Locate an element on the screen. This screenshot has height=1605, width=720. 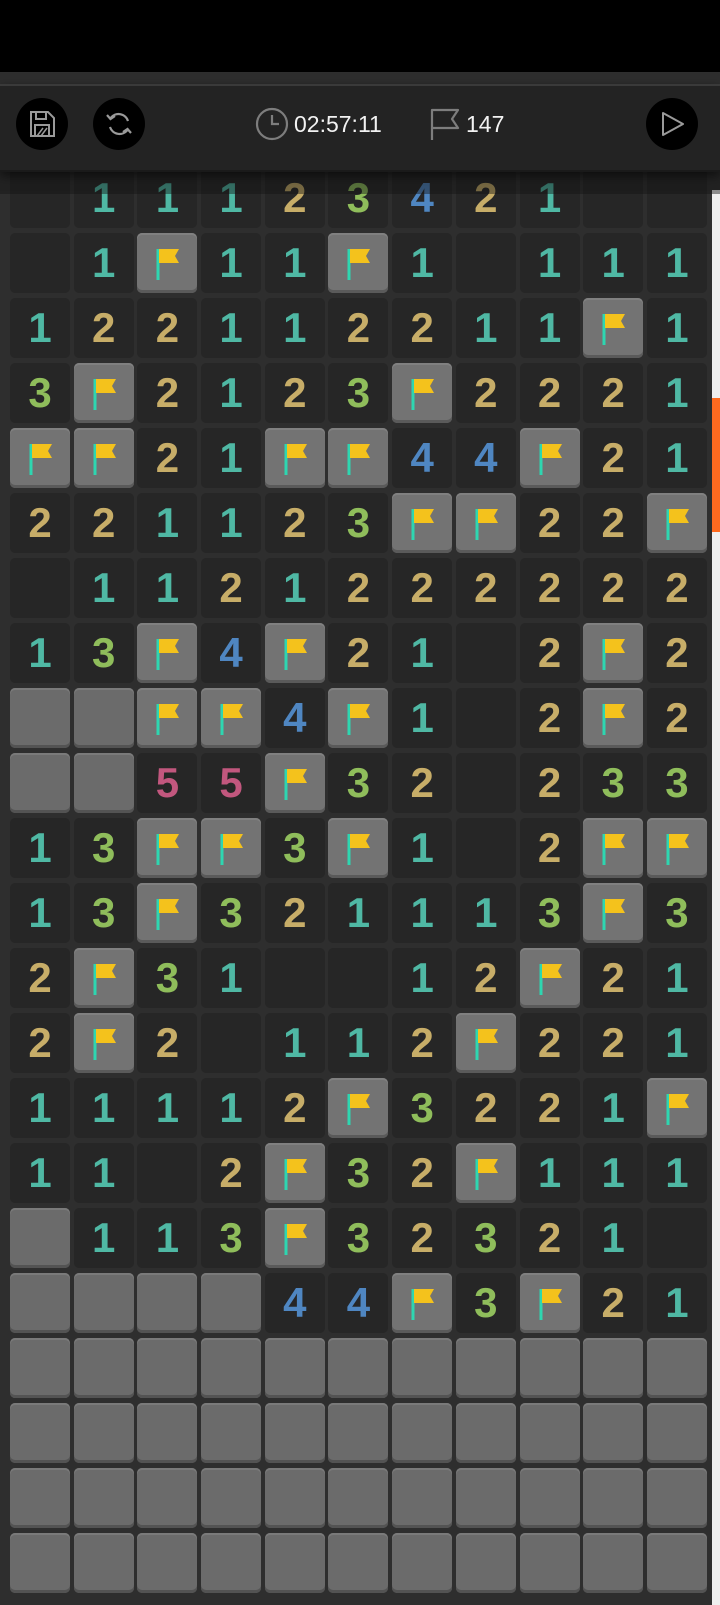
number-cell: 4 is located at coordinates (358, 1303).